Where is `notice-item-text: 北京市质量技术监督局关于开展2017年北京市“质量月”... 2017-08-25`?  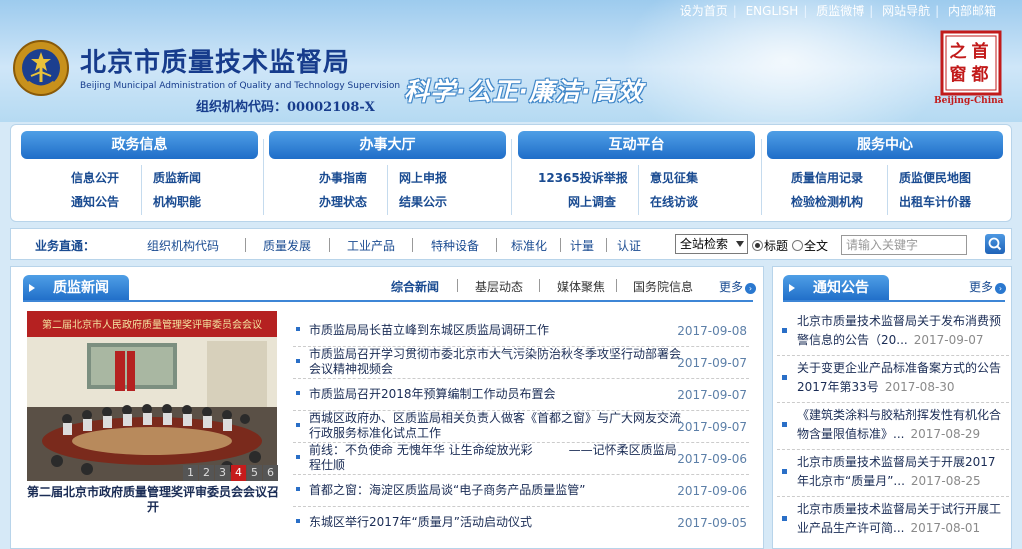 notice-item-text: 北京市质量技术监督局关于开展2017年北京市“质量月”... 2017-08-25 is located at coordinates (901, 472).